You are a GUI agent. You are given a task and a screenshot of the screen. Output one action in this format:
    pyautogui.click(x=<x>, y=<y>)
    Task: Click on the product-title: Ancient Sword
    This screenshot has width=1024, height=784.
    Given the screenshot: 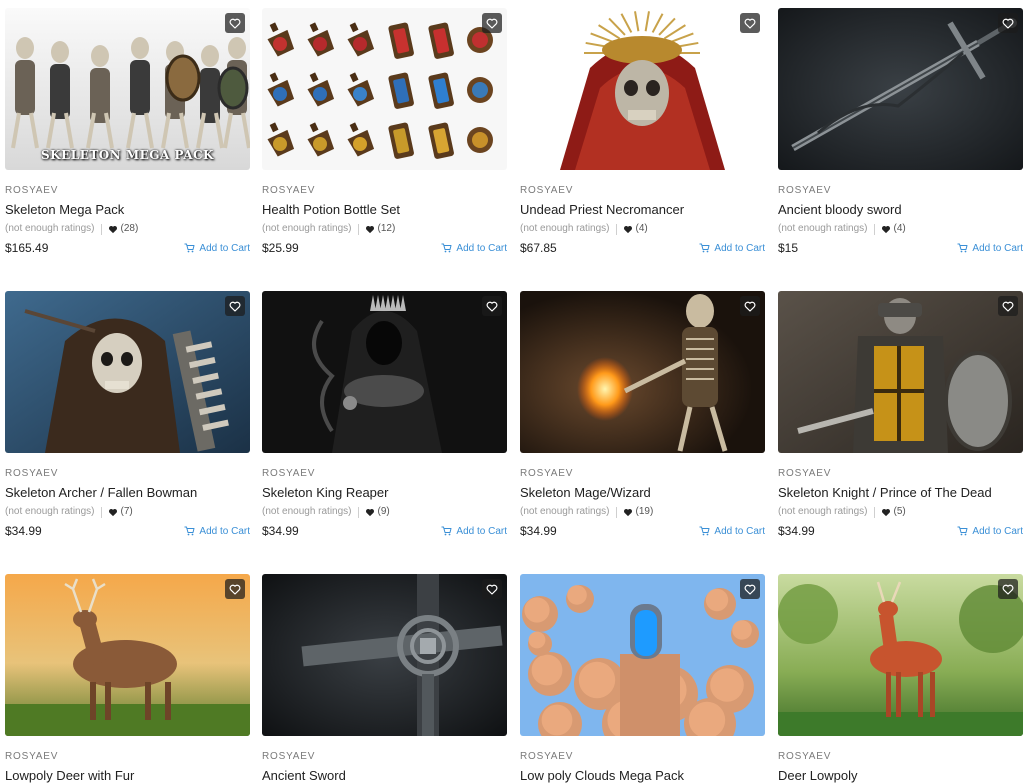 What is the action you would take?
    pyautogui.click(x=384, y=776)
    